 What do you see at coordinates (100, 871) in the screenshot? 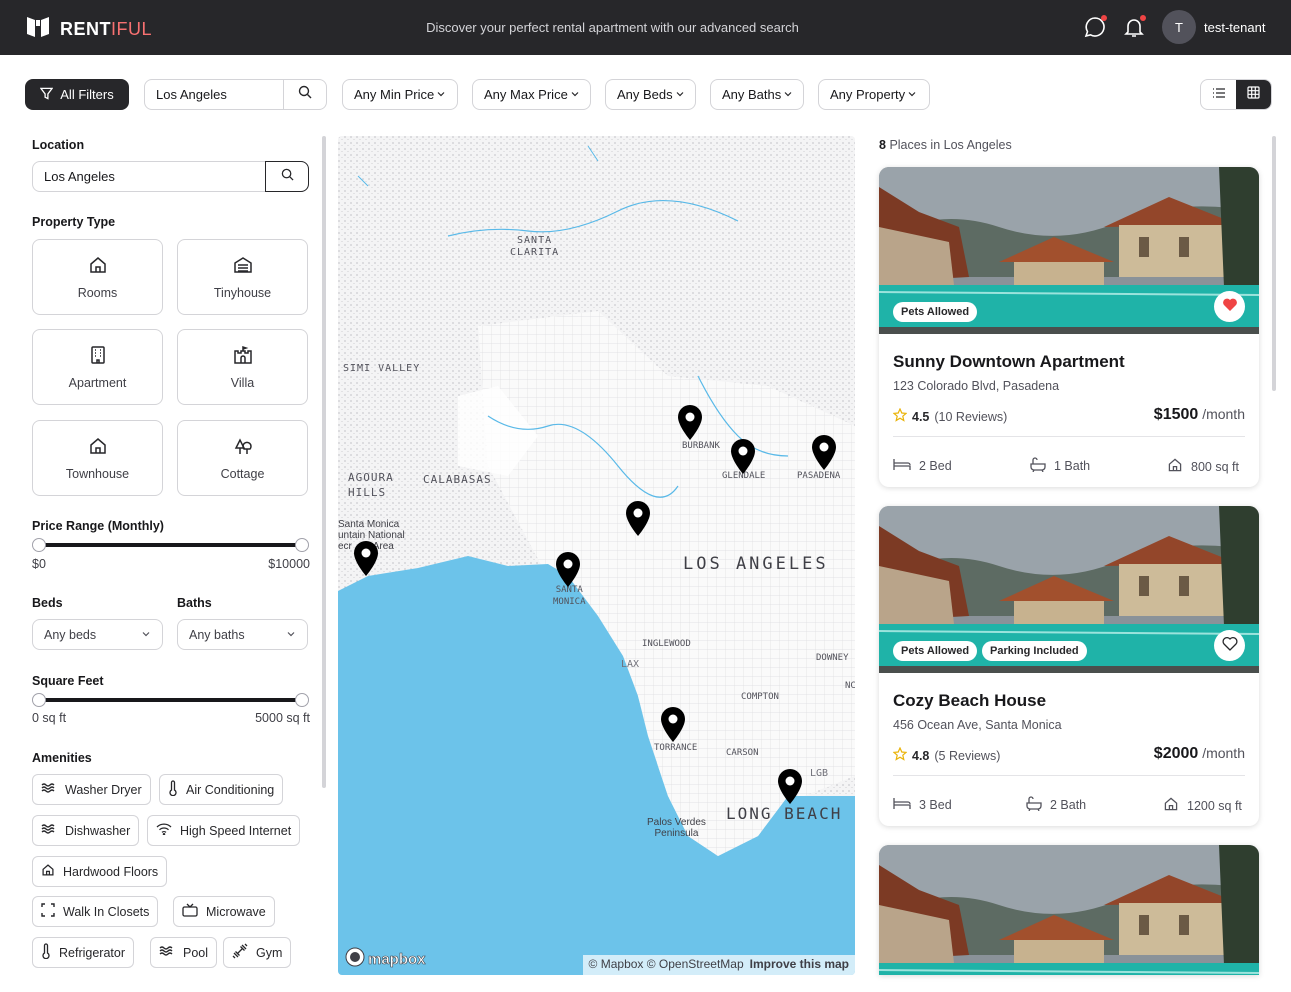
I see `amenity-hardwood-floors: Hardwood Floors` at bounding box center [100, 871].